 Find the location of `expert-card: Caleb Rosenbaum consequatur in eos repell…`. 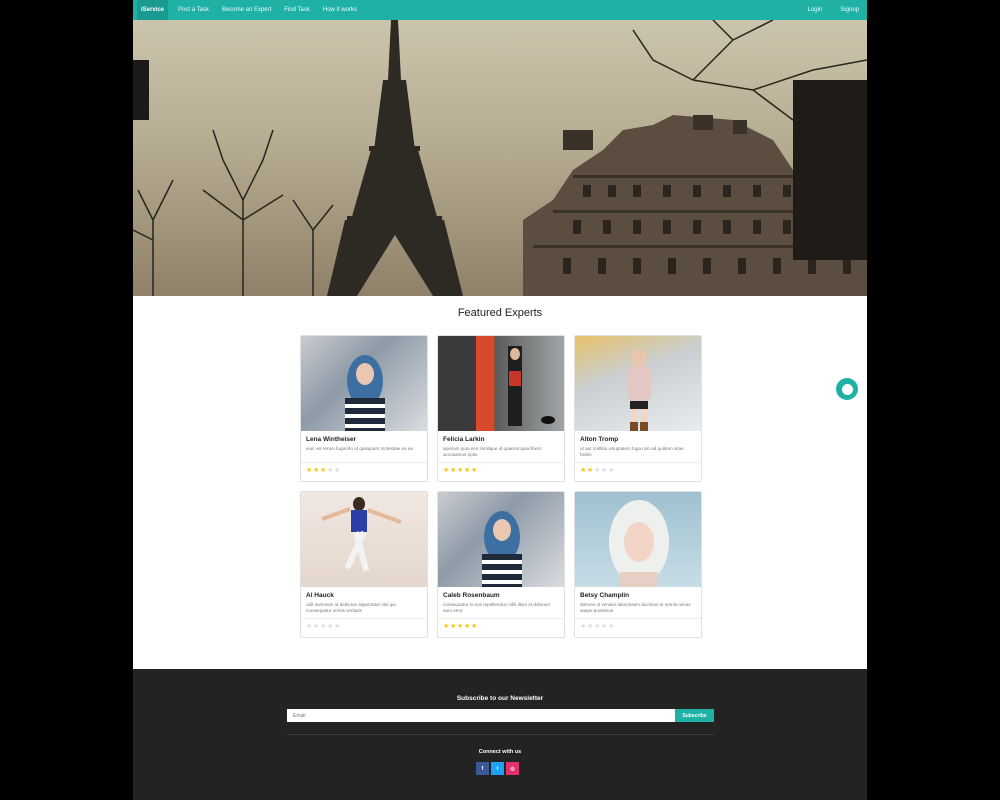

expert-card: Caleb Rosenbaum consequatur in eos repell… is located at coordinates (501, 564).